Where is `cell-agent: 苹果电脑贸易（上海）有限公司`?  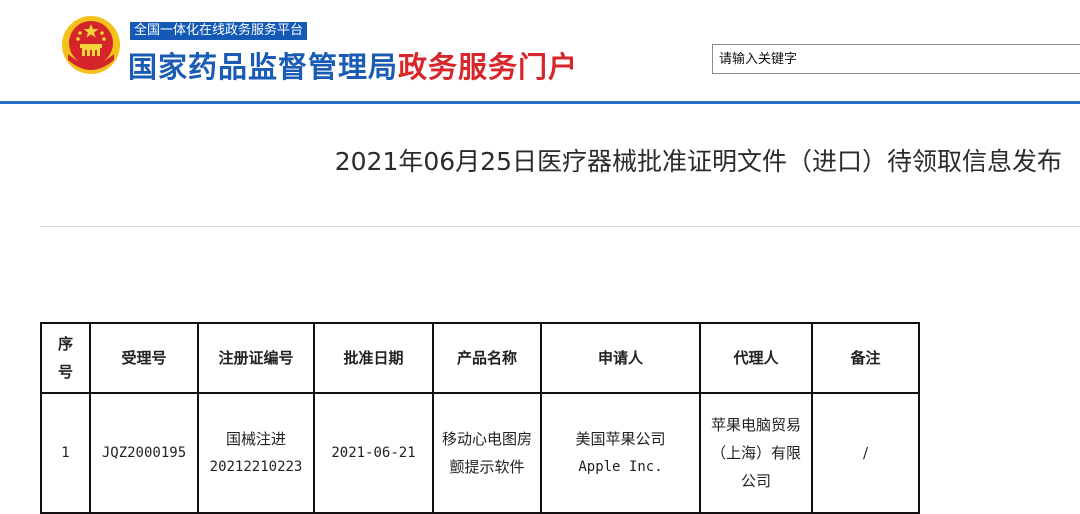 cell-agent: 苹果电脑贸易（上海）有限公司 is located at coordinates (756, 453).